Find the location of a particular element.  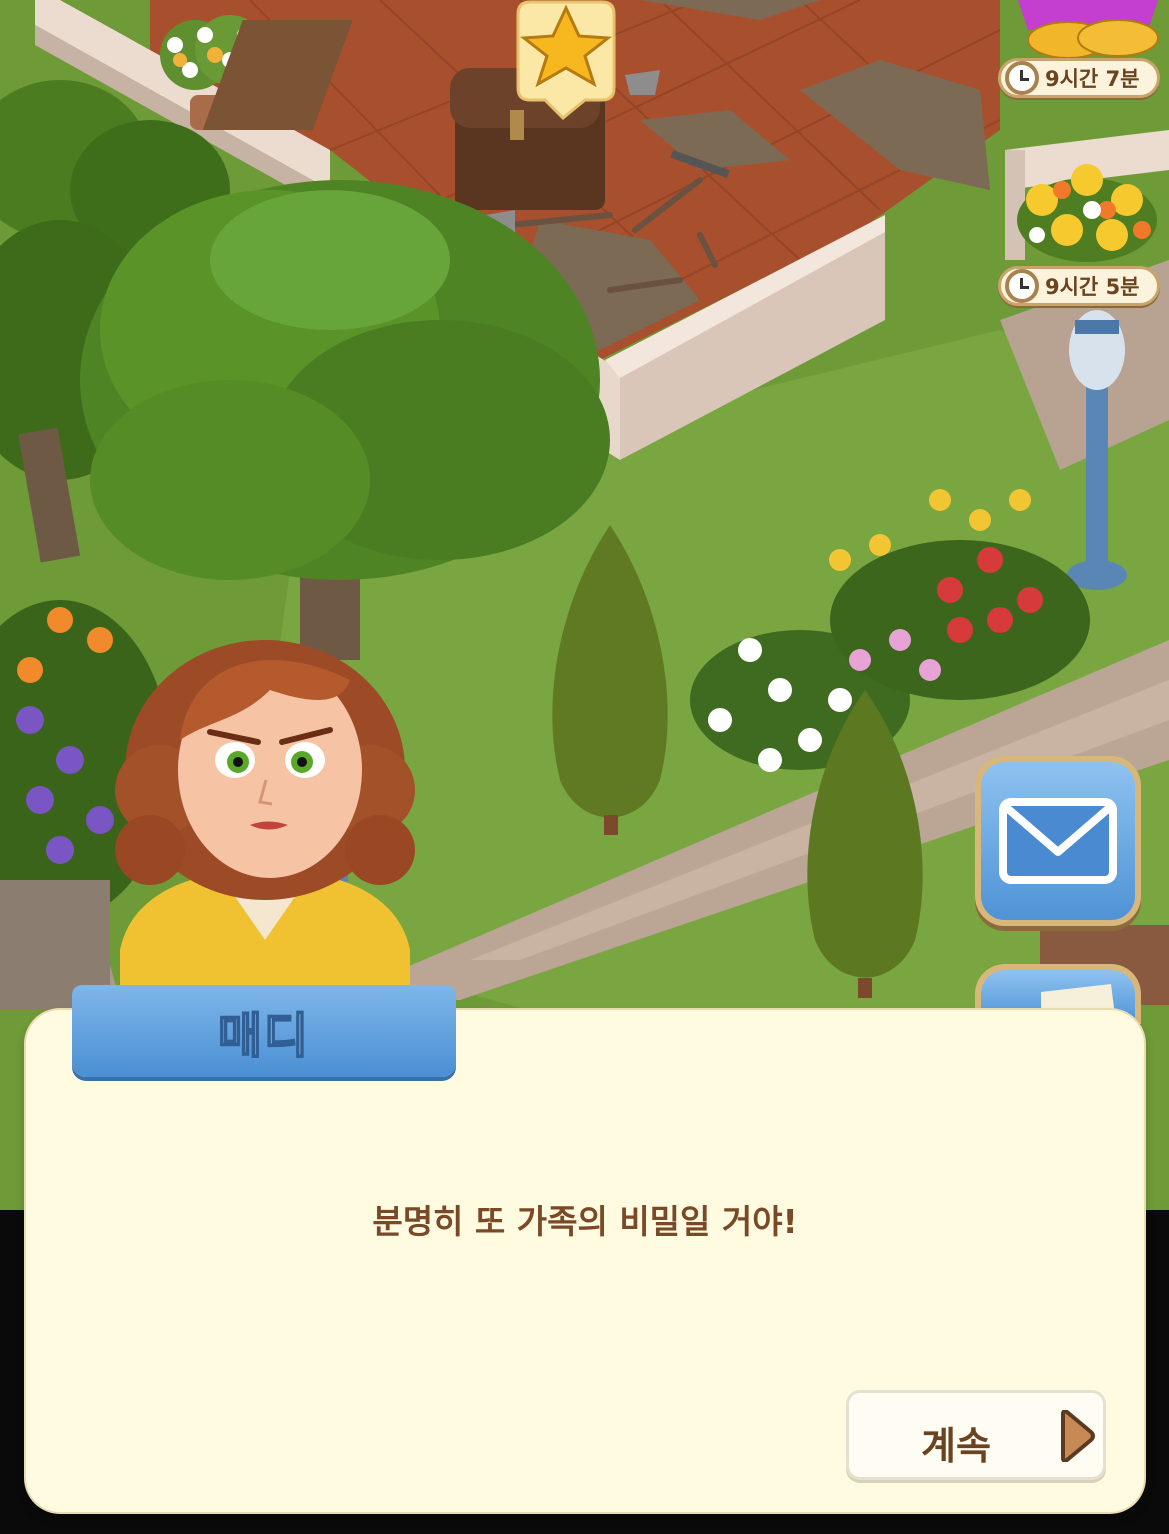

timer-text: 9시간 5분 is located at coordinates (1092, 287).